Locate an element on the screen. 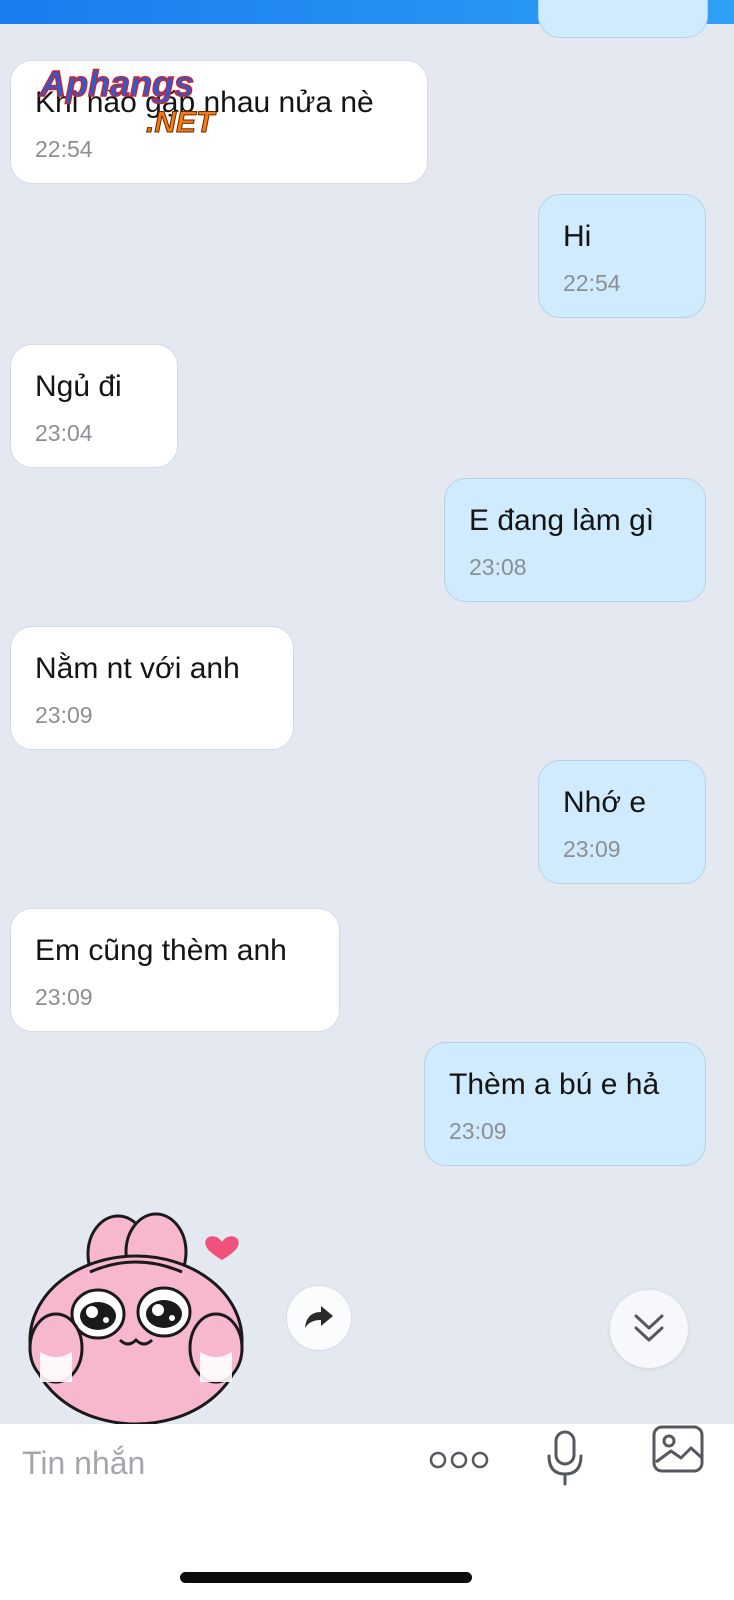  watermark-logo: Aphangs .NET is located at coordinates (148, 102).